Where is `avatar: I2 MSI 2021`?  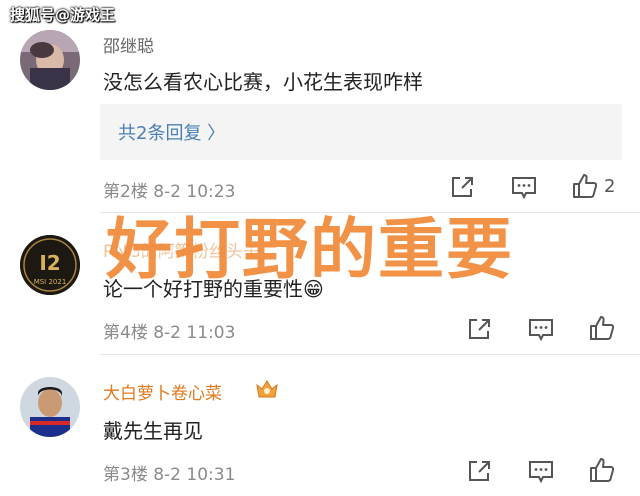
avatar: I2 MSI 2021 is located at coordinates (50, 265).